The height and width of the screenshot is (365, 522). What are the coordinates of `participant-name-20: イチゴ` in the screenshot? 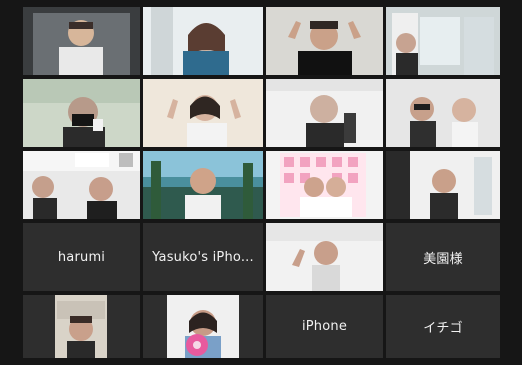 It's located at (443, 328).